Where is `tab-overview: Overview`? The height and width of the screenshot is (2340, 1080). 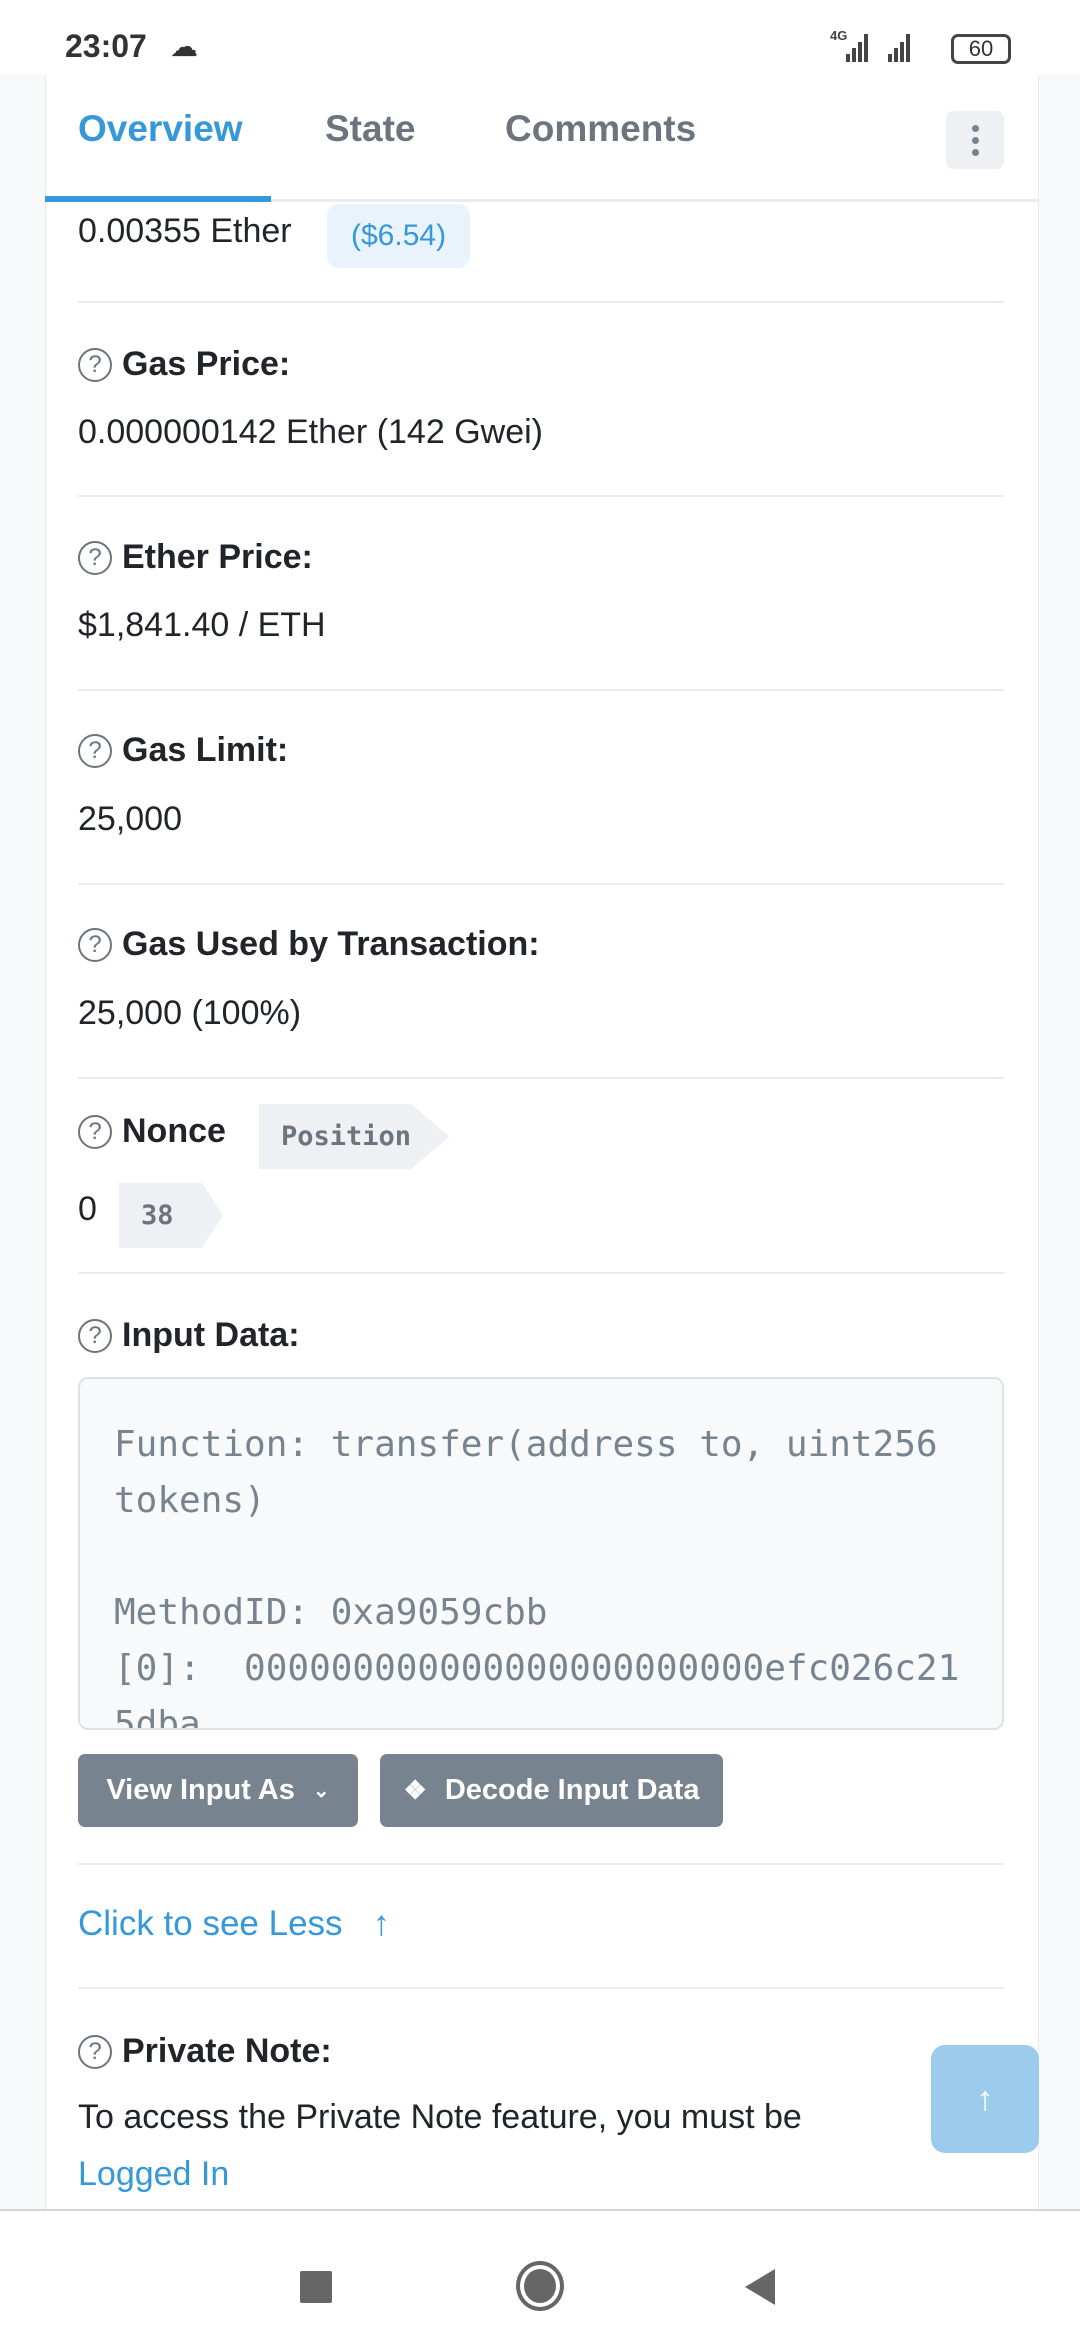
tab-overview: Overview is located at coordinates (160, 129).